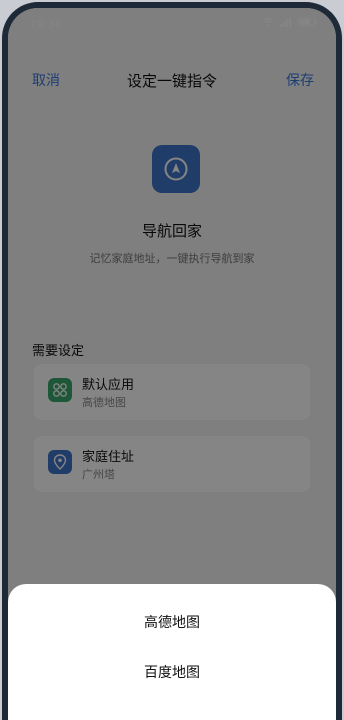  I want to click on signal-icon, so click(285, 22).